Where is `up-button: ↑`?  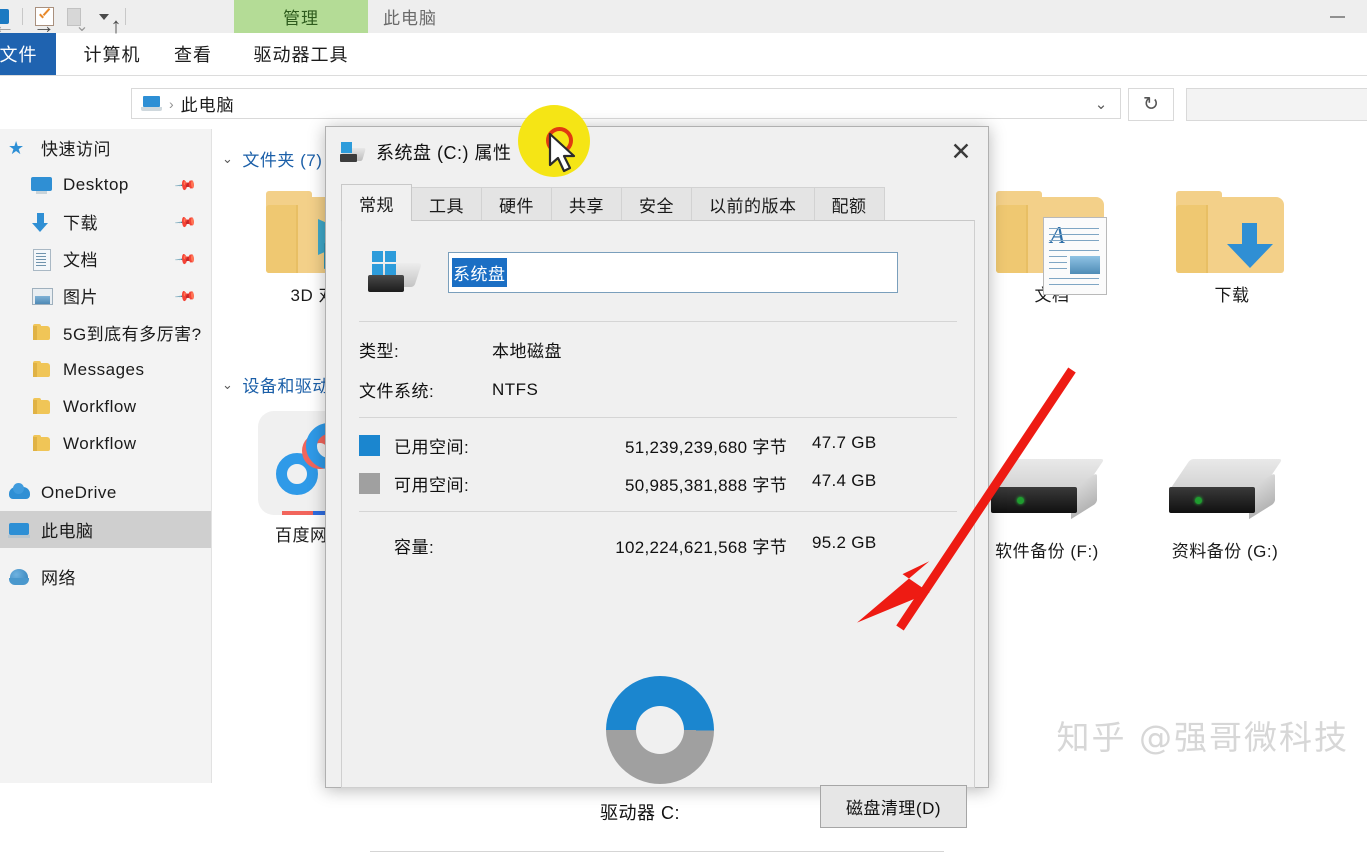 up-button: ↑ is located at coordinates (116, 26).